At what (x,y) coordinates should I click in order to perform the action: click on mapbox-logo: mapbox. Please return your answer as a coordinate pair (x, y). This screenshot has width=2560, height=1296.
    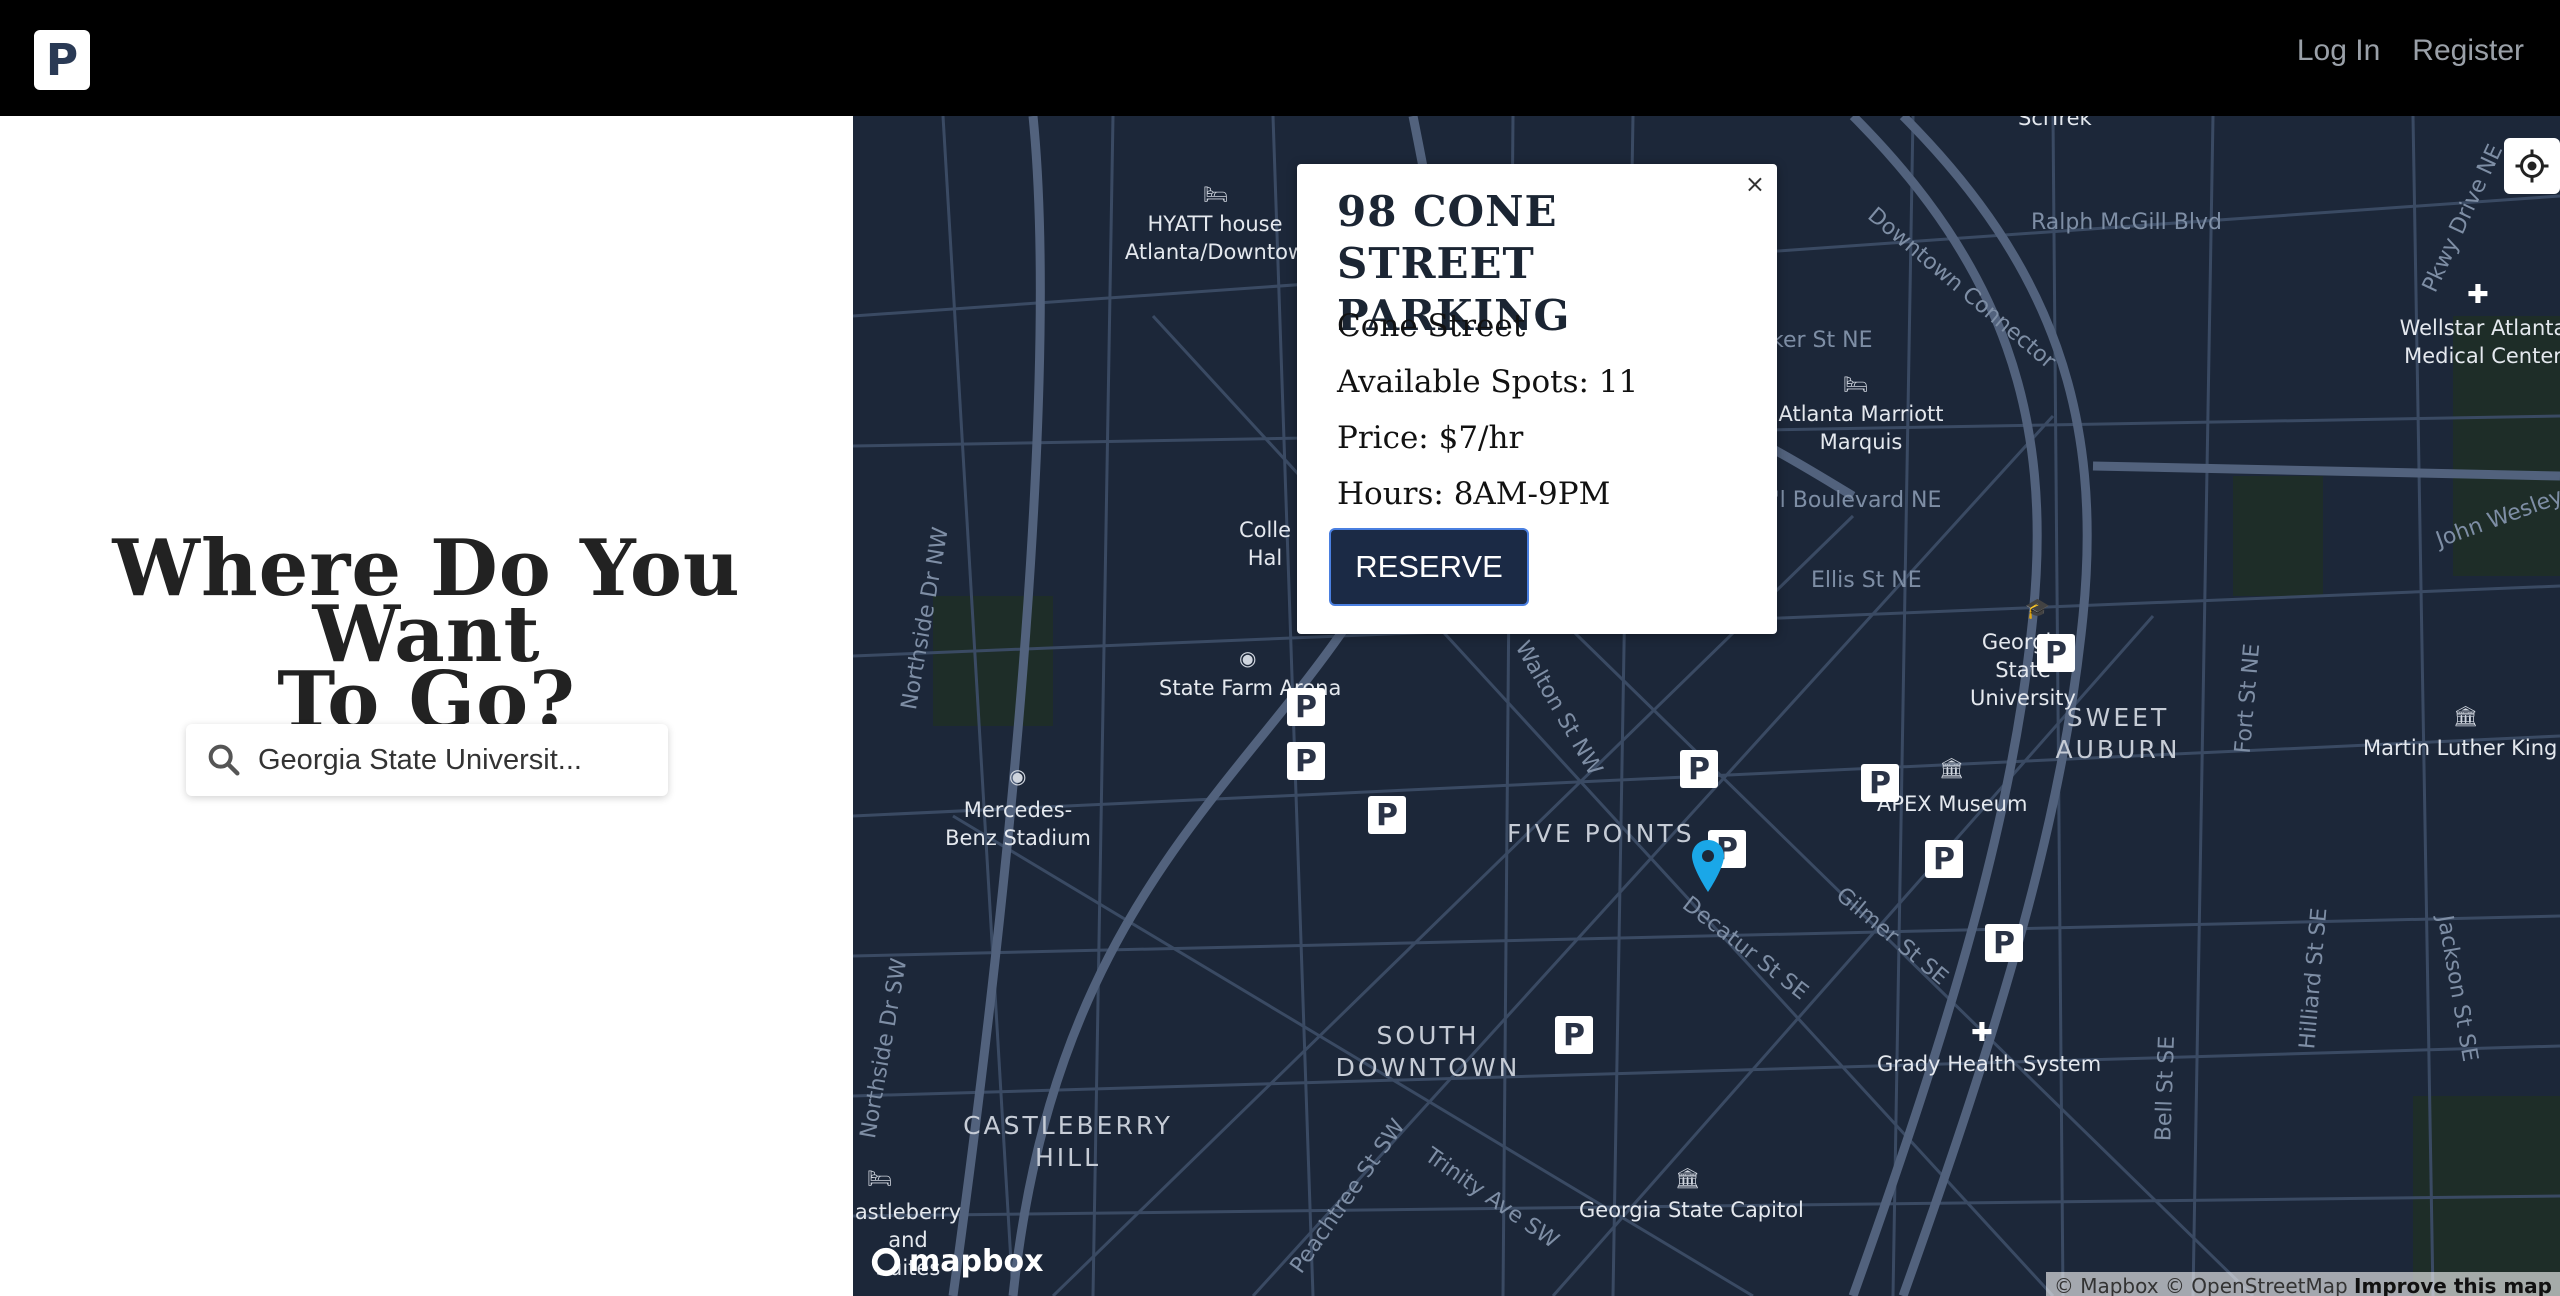
    Looking at the image, I should click on (956, 1261).